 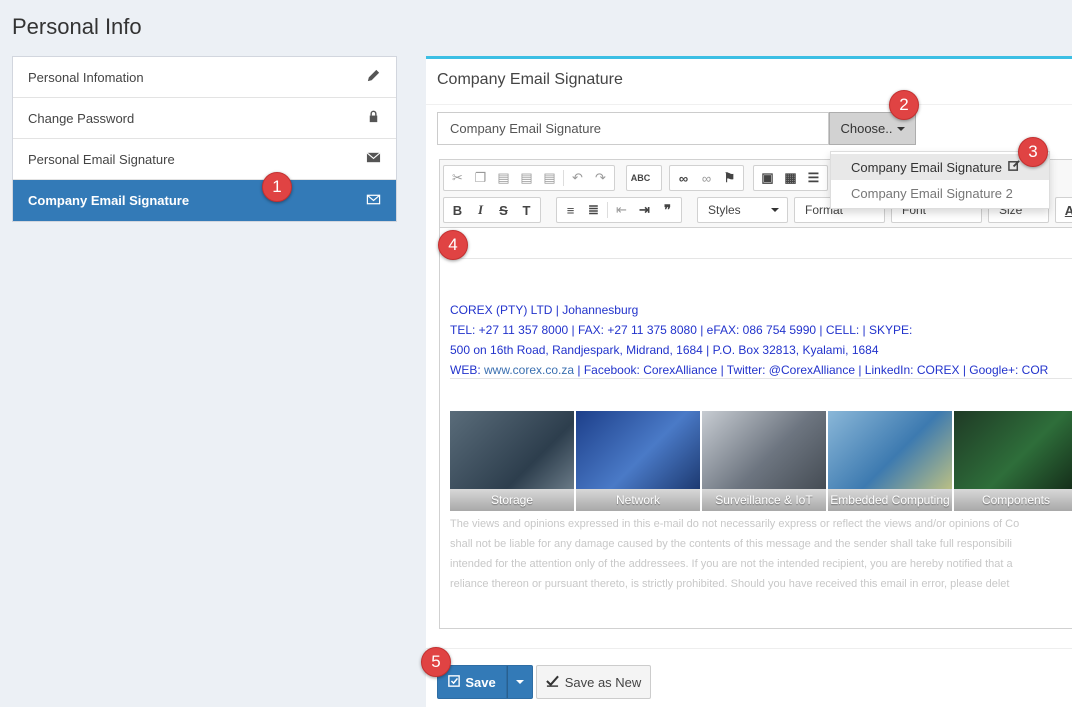 I want to click on website-link: www.corex.co.za, so click(x=529, y=370).